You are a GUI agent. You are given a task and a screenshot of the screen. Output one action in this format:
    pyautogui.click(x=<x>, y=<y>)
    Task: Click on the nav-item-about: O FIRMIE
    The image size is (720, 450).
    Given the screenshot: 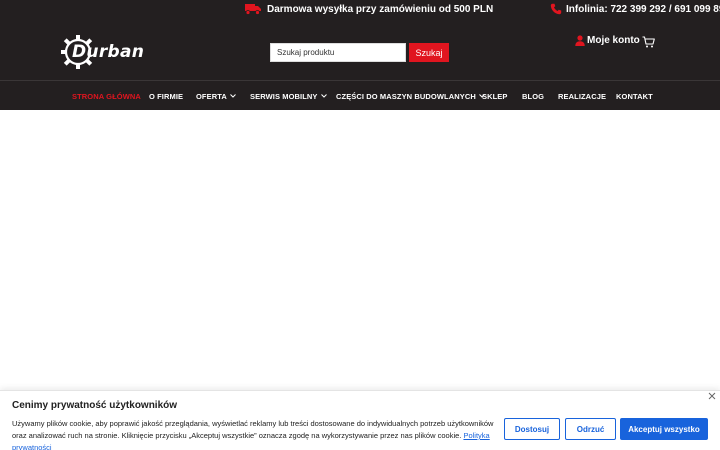 What is the action you would take?
    pyautogui.click(x=166, y=96)
    